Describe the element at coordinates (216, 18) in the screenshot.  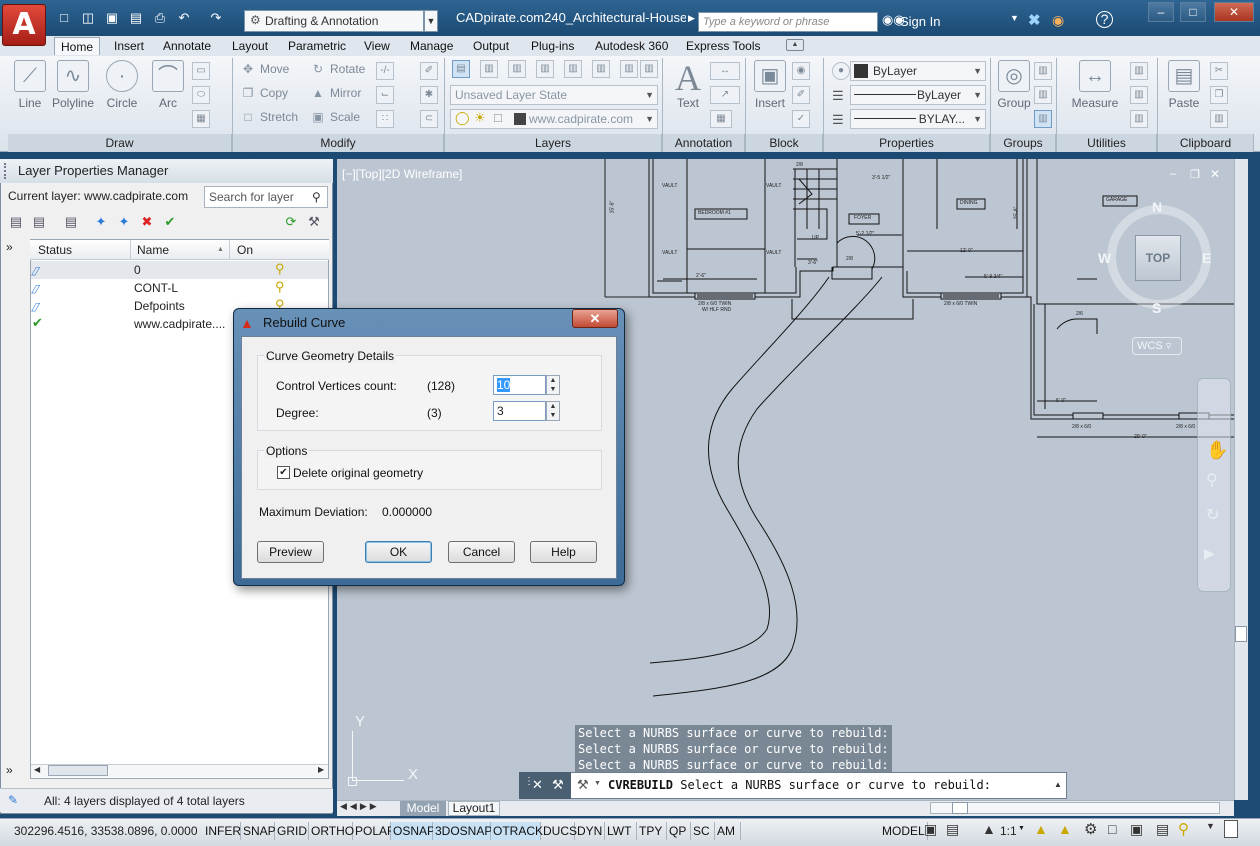
I see `redo-icon: ↷` at that location.